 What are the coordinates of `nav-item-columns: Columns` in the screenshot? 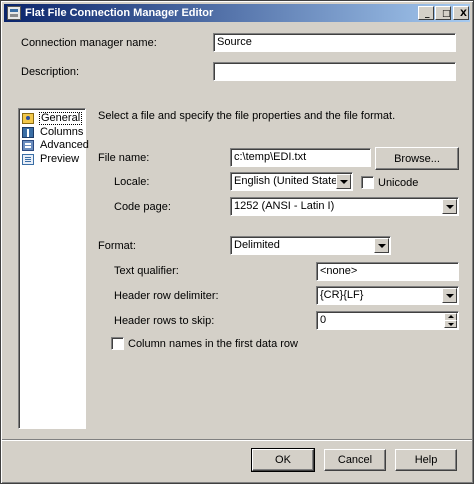 It's located at (53, 132).